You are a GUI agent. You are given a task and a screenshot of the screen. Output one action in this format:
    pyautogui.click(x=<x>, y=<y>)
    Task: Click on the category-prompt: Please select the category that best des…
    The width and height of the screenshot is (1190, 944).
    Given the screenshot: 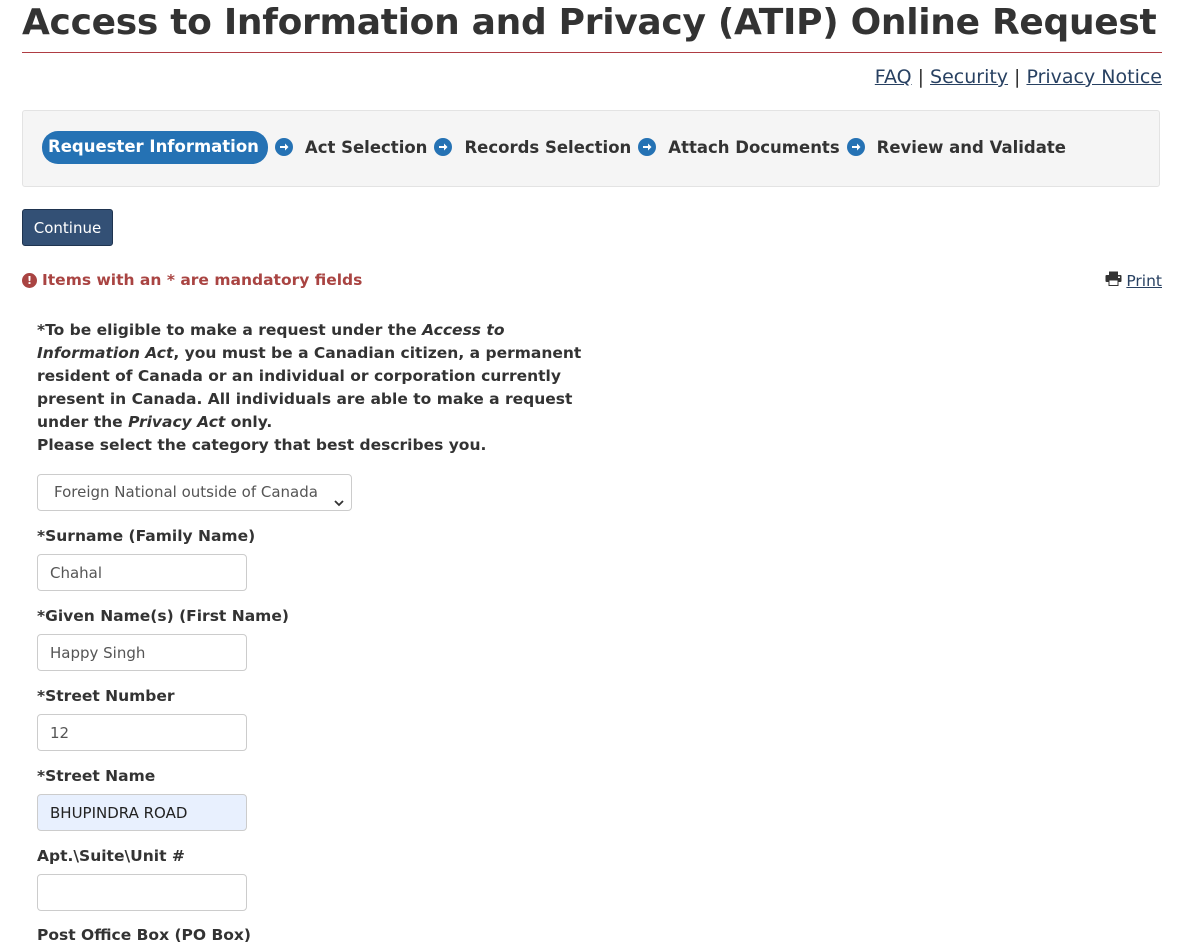 What is the action you would take?
    pyautogui.click(x=262, y=445)
    